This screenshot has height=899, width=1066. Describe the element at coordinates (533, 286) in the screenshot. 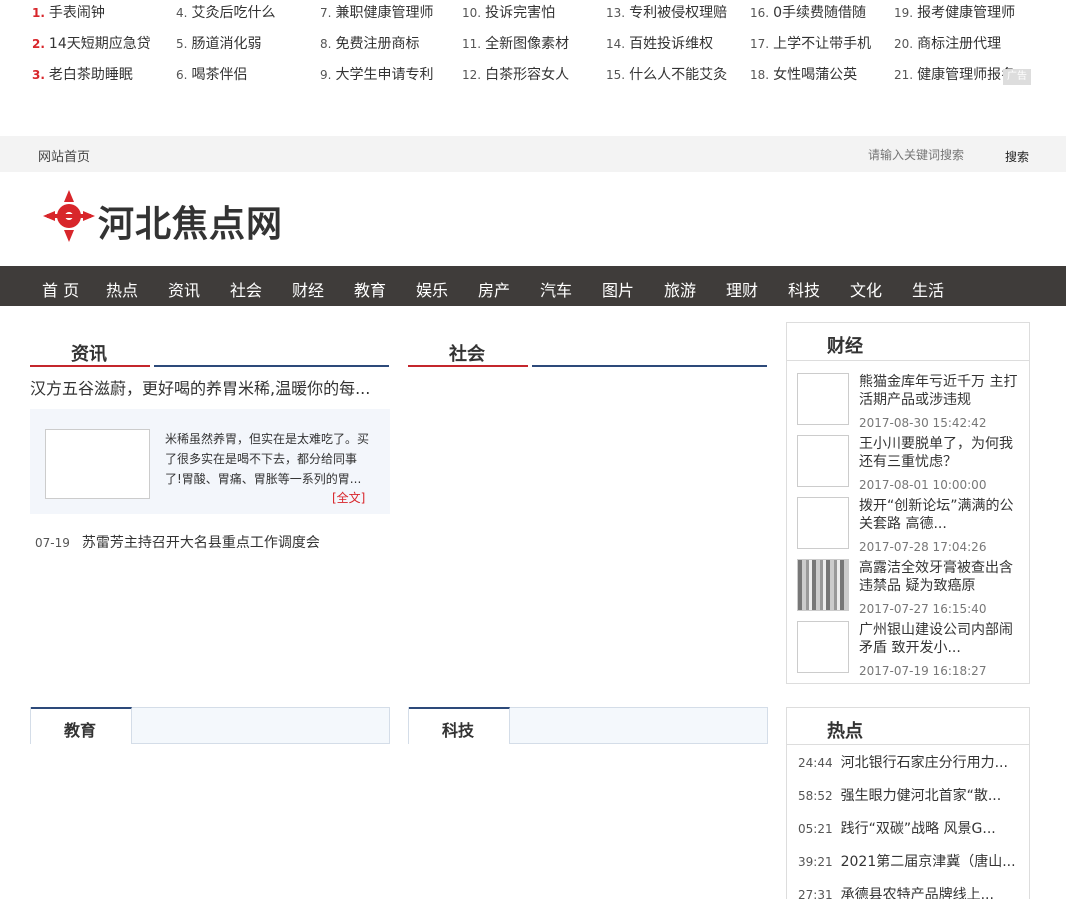

I see `main-nav: 首 页 热点 资讯 社会 财经 教育 娱乐 房产 汽车 图片 旅游 理财 科技 文化 生活` at that location.